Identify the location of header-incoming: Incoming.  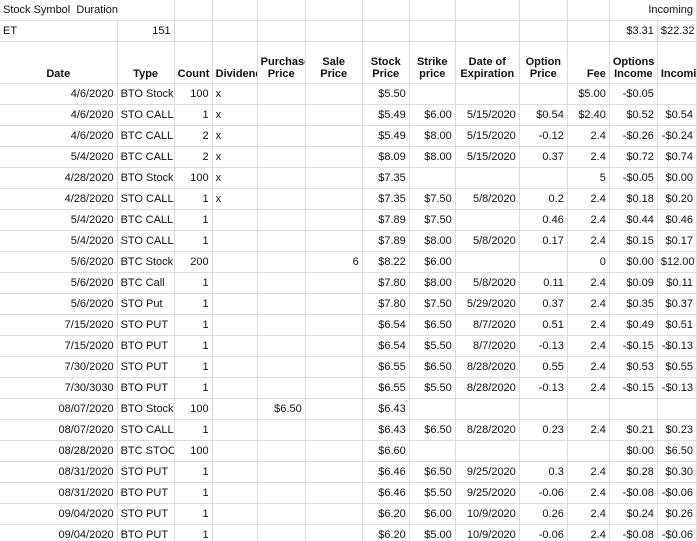
(677, 62).